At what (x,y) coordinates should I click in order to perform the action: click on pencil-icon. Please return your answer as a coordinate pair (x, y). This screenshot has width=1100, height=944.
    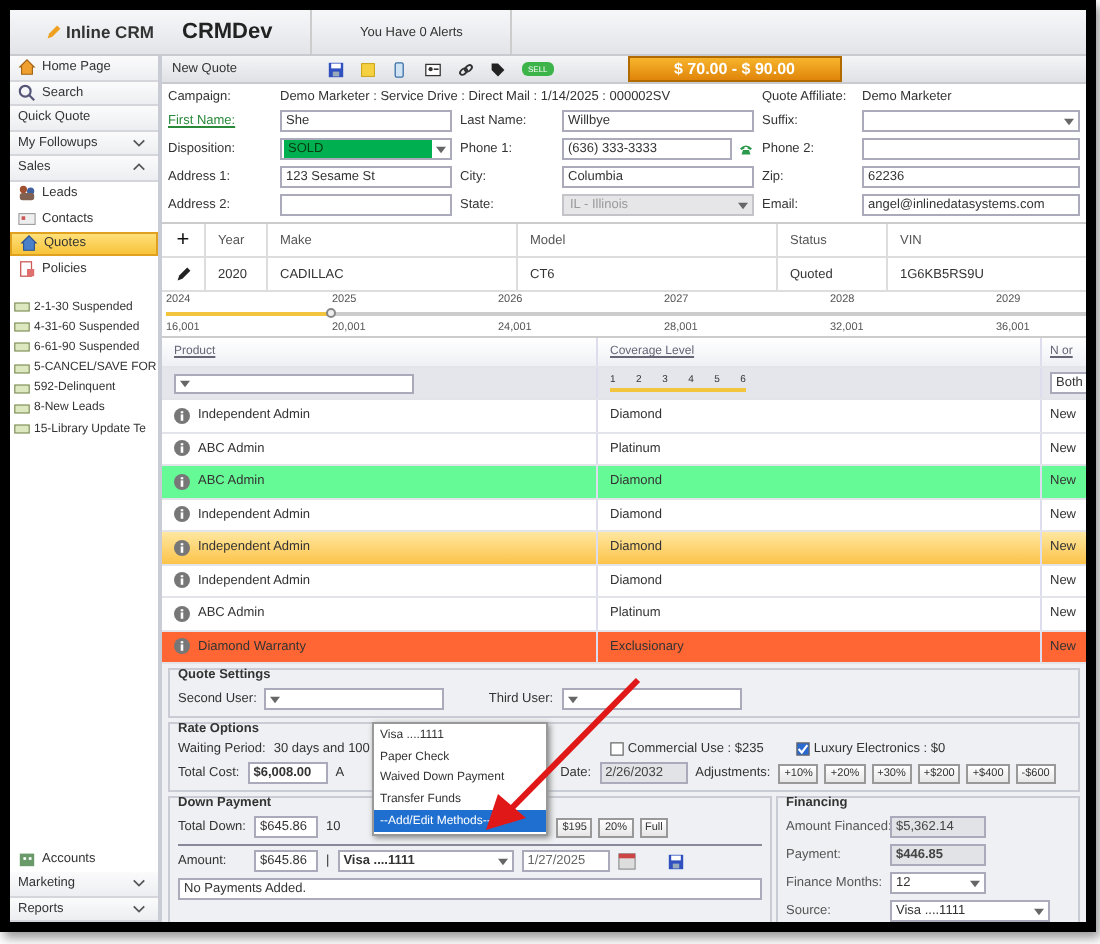
    Looking at the image, I should click on (183, 274).